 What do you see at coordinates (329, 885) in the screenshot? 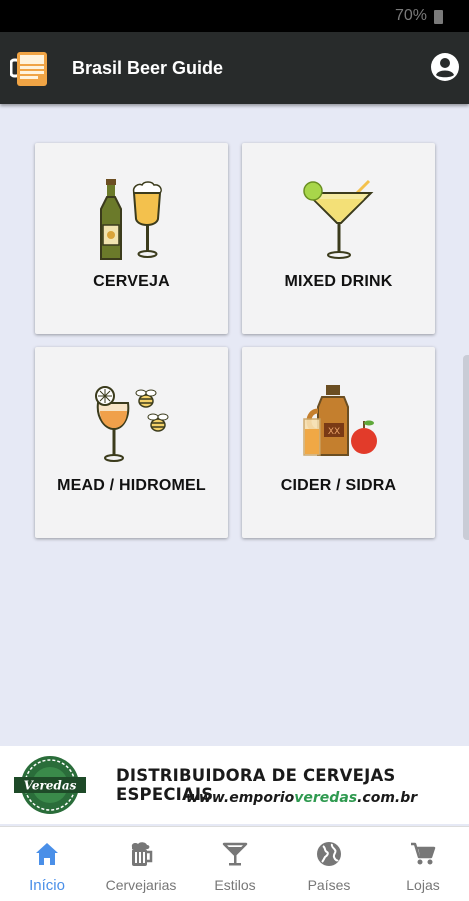
I see `nav-label: Países` at bounding box center [329, 885].